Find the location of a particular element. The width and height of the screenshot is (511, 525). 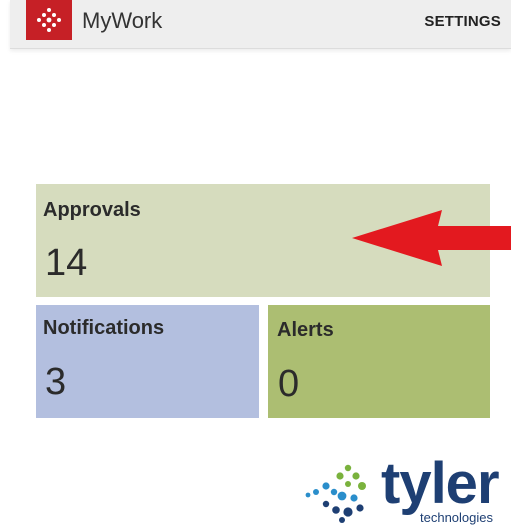

tyler-brand: tyler technologies is located at coordinates (407, 488).